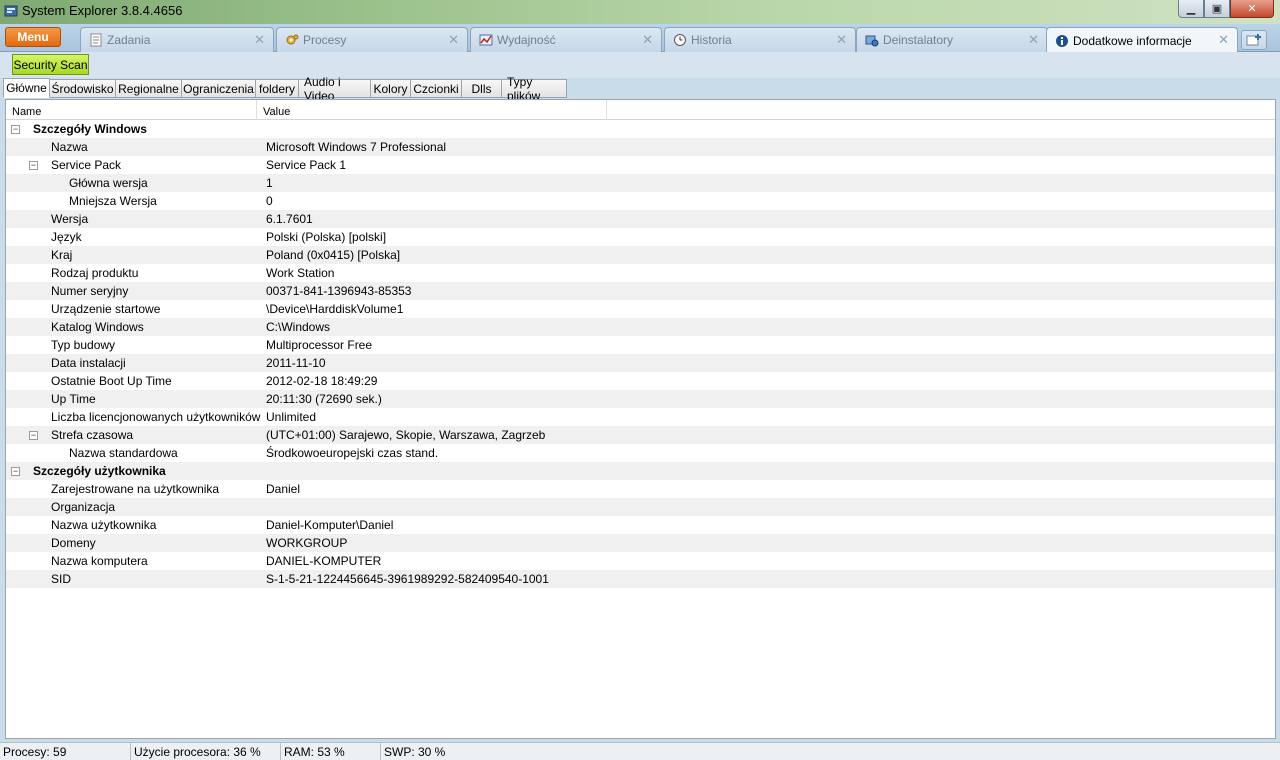 The image size is (1280, 760). Describe the element at coordinates (335, 89) in the screenshot. I see `subtab-audio-video: Audio i Video` at that location.